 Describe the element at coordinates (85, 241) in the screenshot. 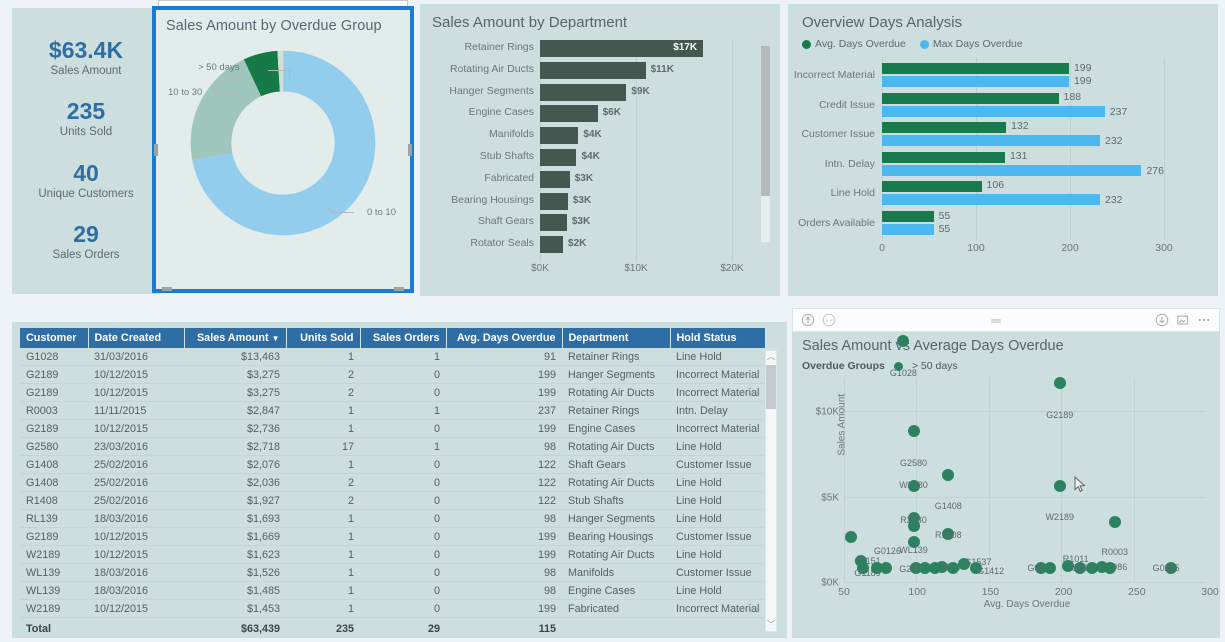

I see `kpi-card-sales-orders: 29 Sales Orders` at that location.